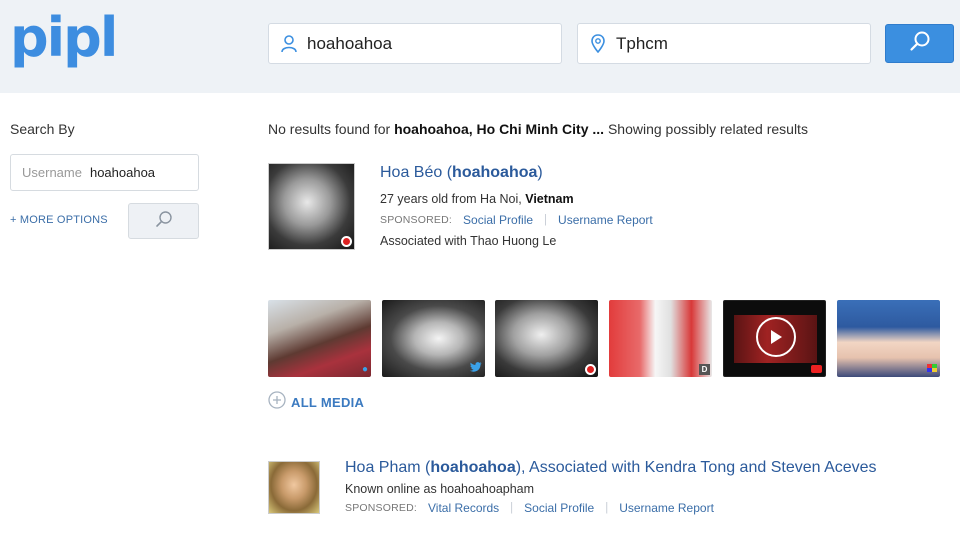  Describe the element at coordinates (540, 172) in the screenshot. I see `result1-name-close: )` at that location.